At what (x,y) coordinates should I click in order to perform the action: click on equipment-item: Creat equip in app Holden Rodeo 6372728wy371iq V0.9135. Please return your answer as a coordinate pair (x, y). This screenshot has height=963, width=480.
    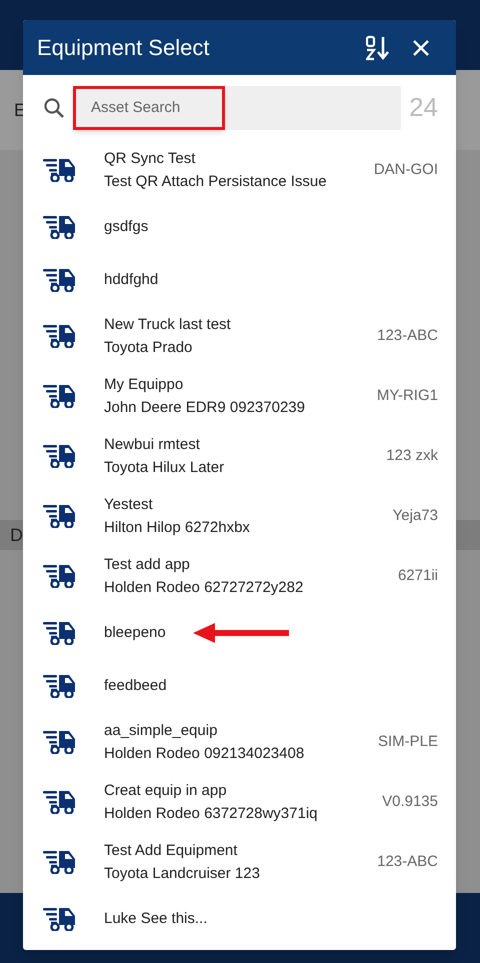
    Looking at the image, I should click on (239, 802).